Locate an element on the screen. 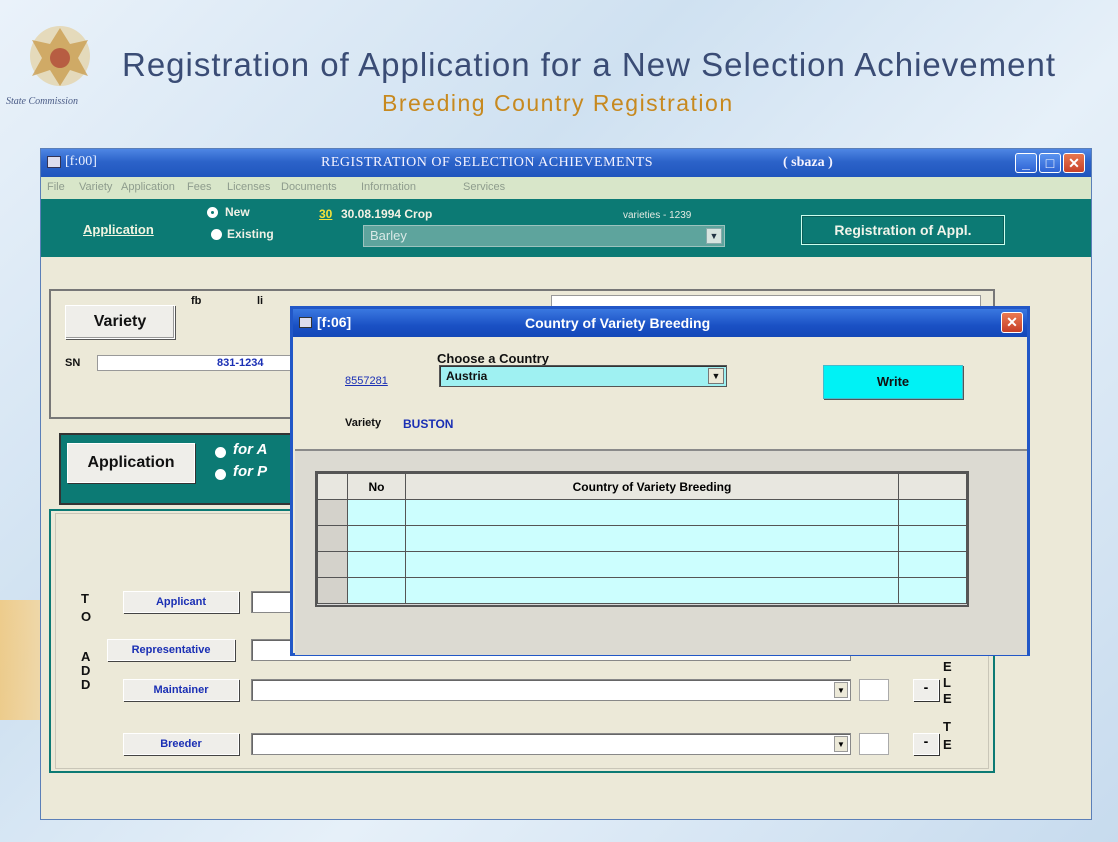  country-grid: No Country of Variety Breeding is located at coordinates (642, 539).